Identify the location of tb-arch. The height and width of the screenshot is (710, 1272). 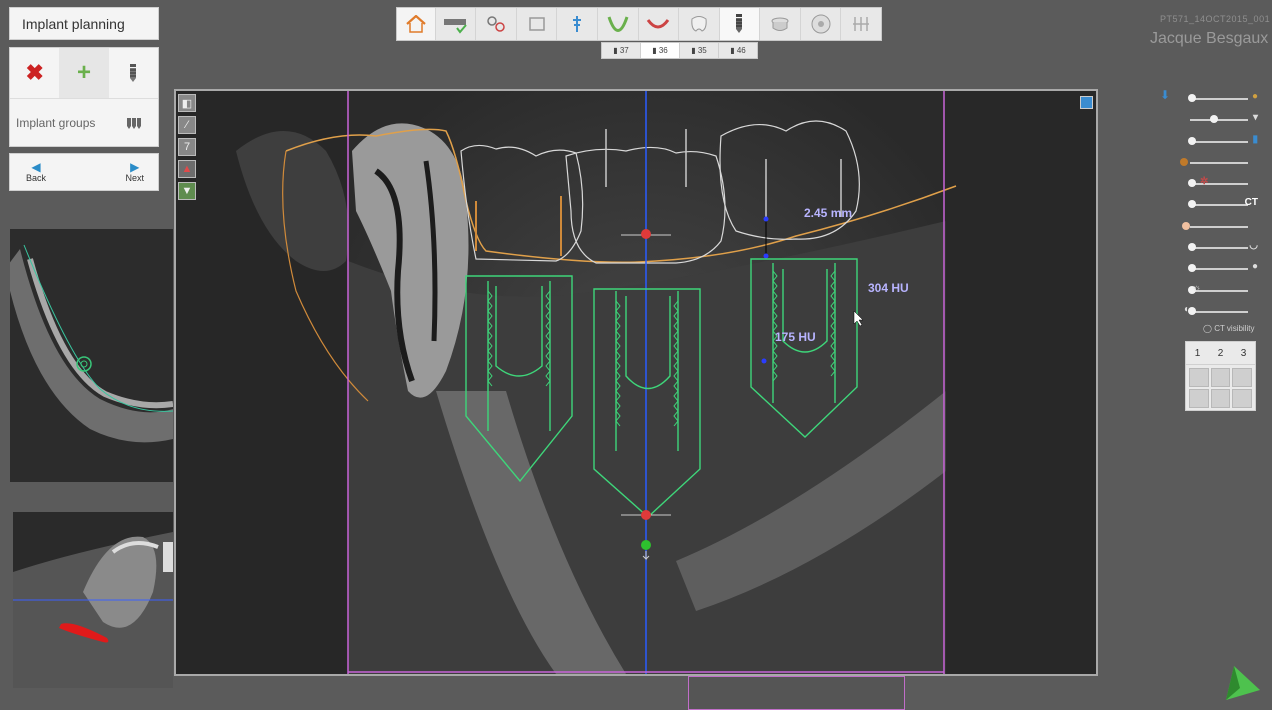
(618, 24).